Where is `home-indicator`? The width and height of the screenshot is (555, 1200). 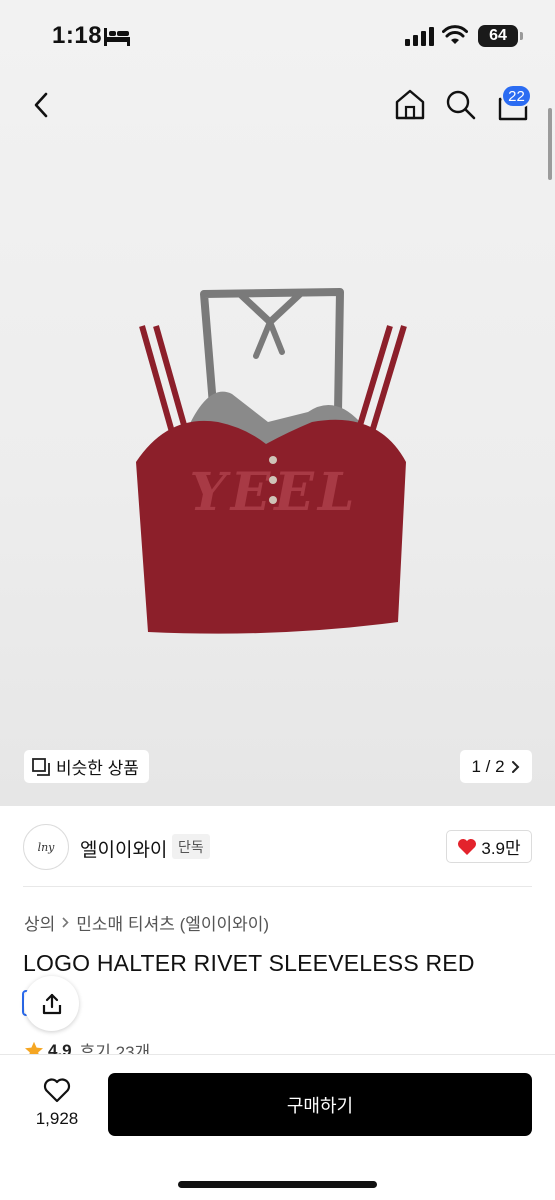 home-indicator is located at coordinates (277, 1184).